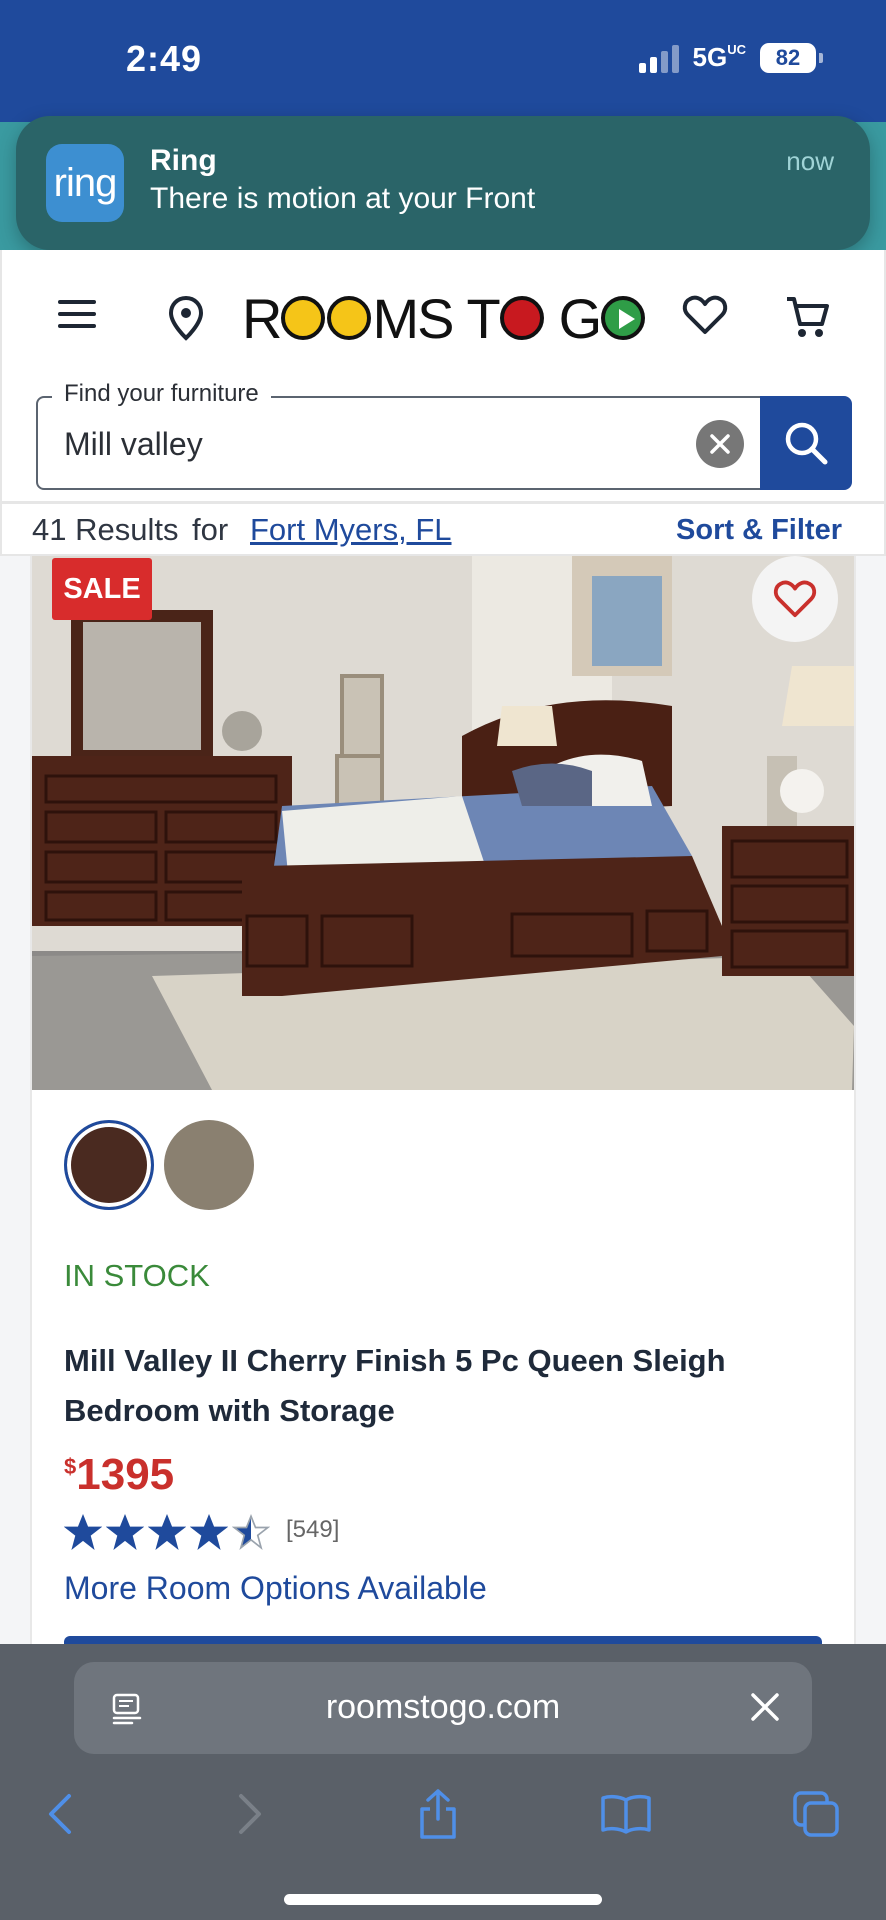 This screenshot has height=1920, width=886. Describe the element at coordinates (443, 61) in the screenshot. I see `status-bar: 2:49 5GUC 82` at that location.